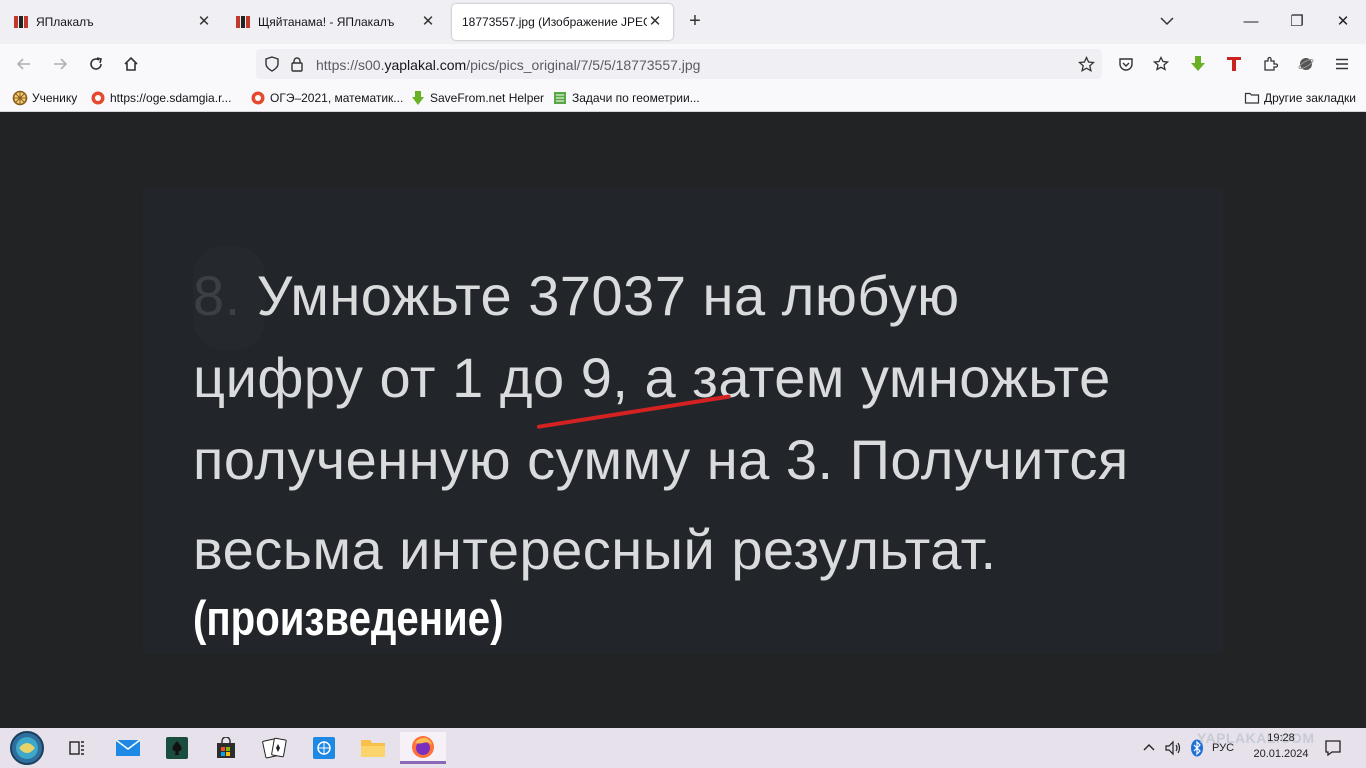  What do you see at coordinates (348, 619) in the screenshot?
I see `handwritten-correction: (произведение)` at bounding box center [348, 619].